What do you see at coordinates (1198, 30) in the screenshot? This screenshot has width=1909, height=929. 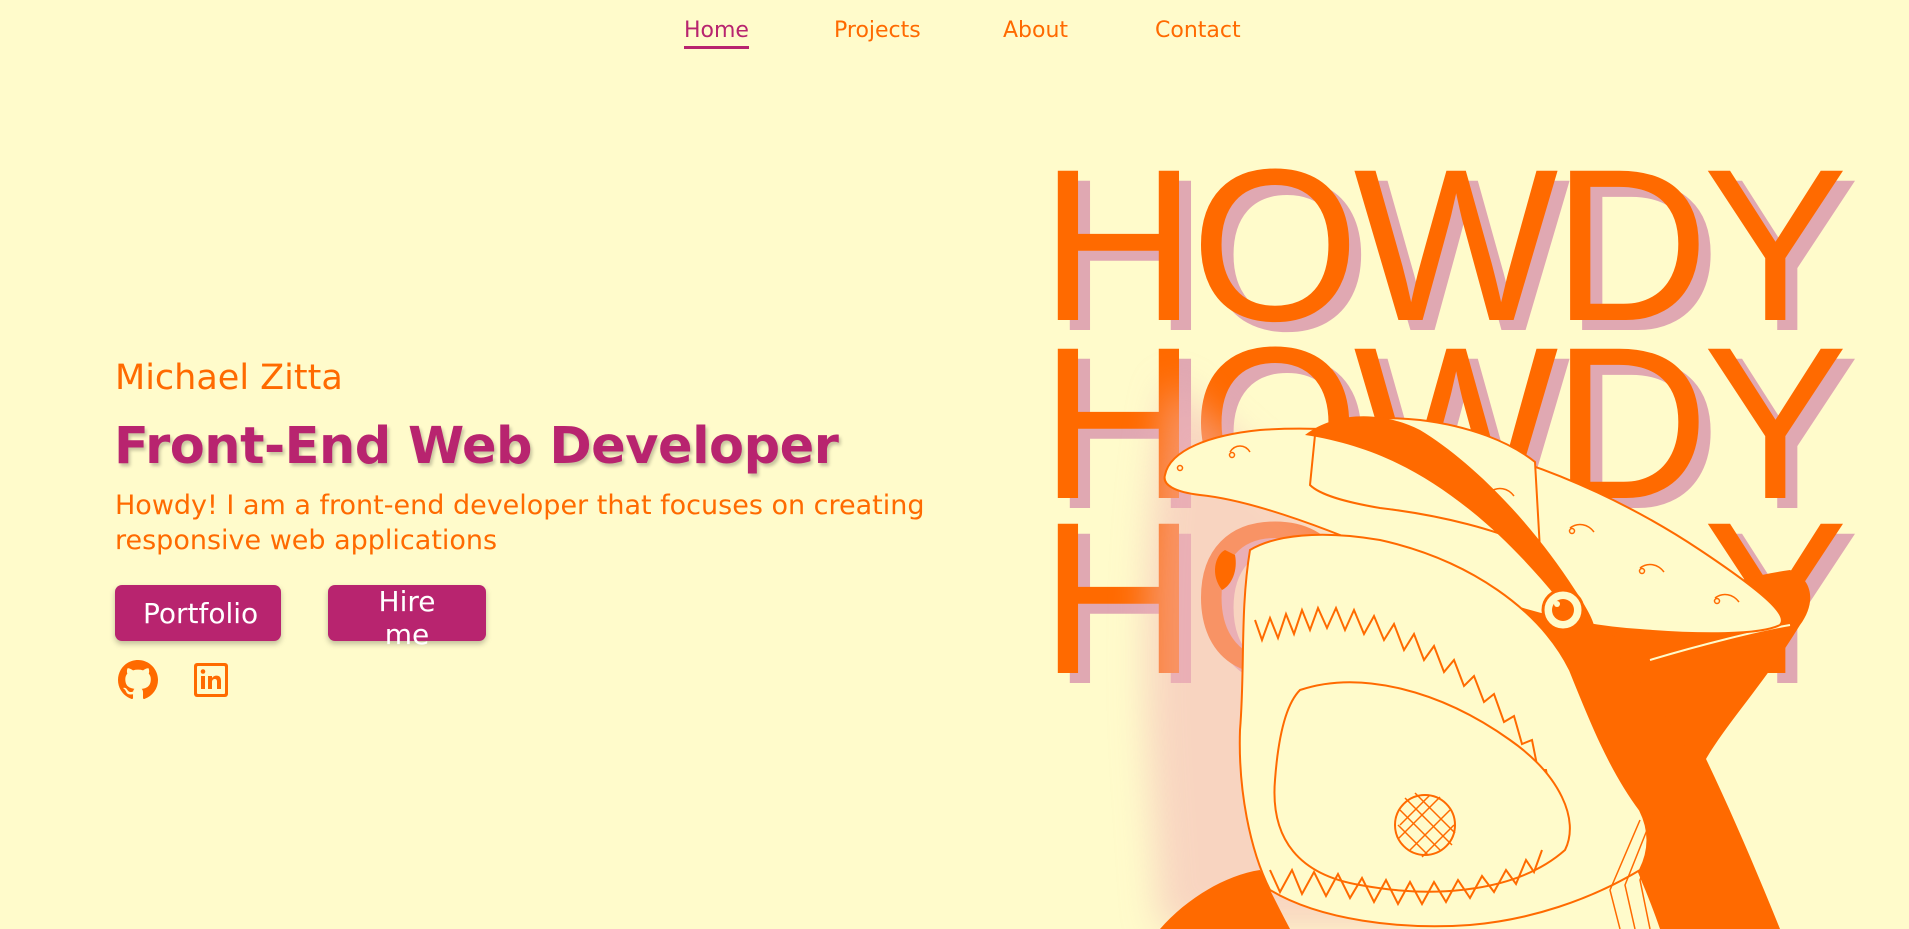 I see `nav-contact-link: Contact` at bounding box center [1198, 30].